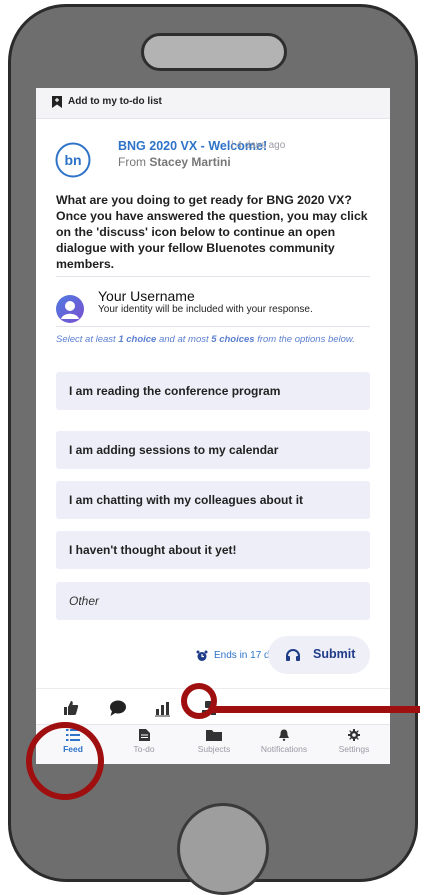  Describe the element at coordinates (334, 654) in the screenshot. I see `submit-label: Submit` at that location.